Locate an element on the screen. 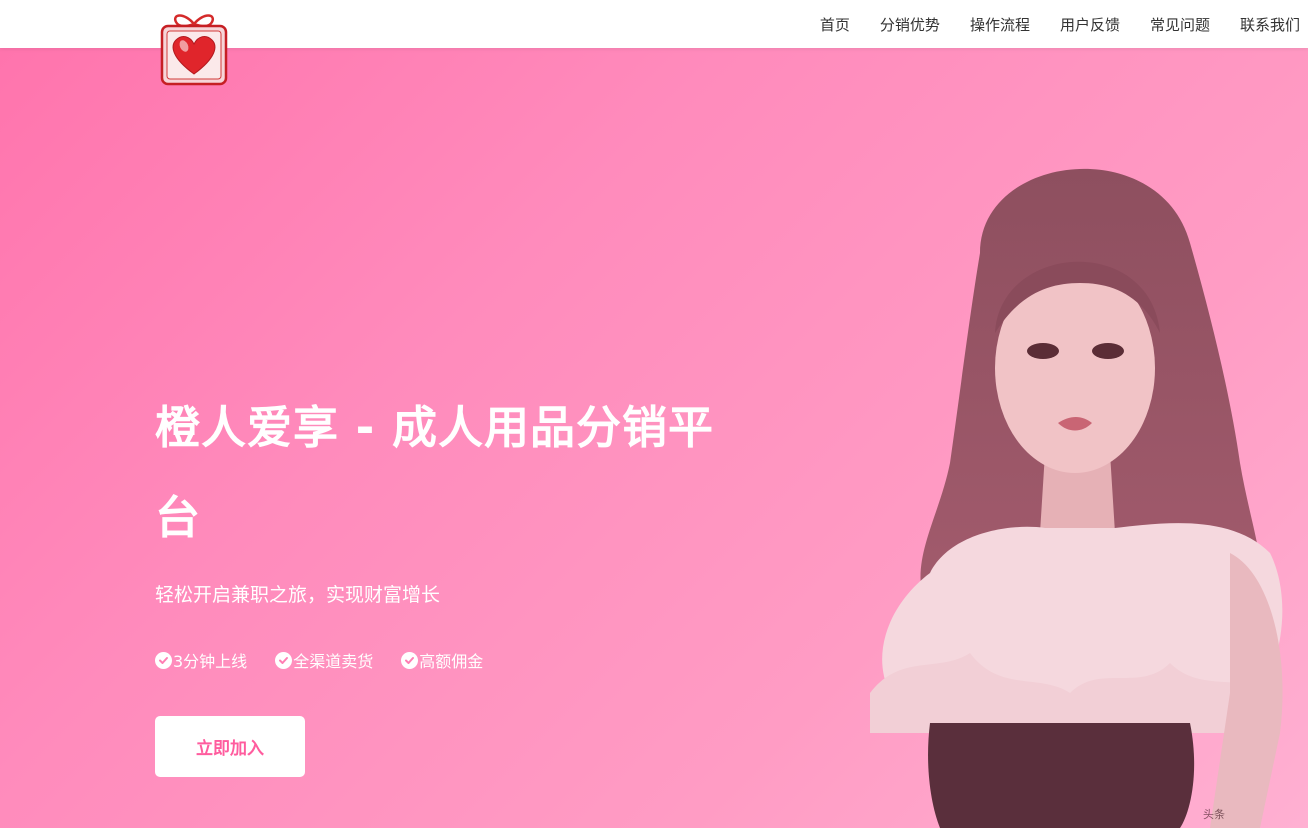 This screenshot has height=833, width=1308. feature-list: 3分钟上线 全渠道卖货 高额佣金 is located at coordinates (333, 660).